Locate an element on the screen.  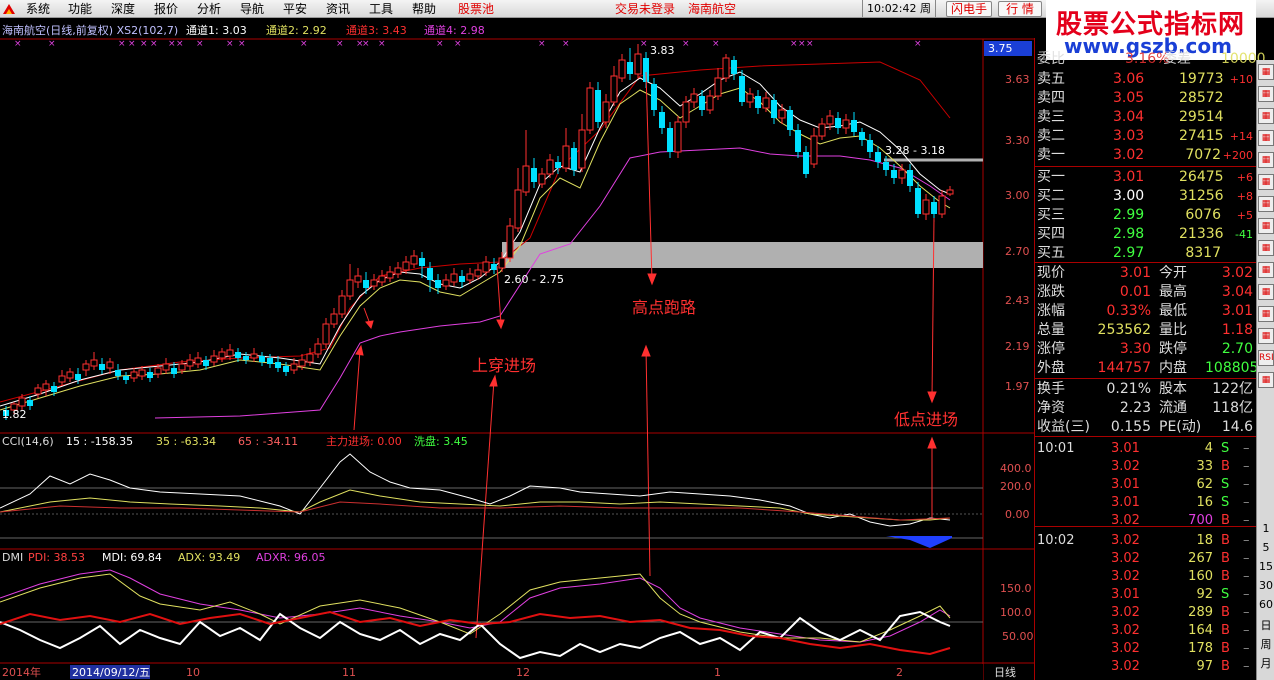
cci-y-tick: 400.0 is located at coordinates (1016, 468).